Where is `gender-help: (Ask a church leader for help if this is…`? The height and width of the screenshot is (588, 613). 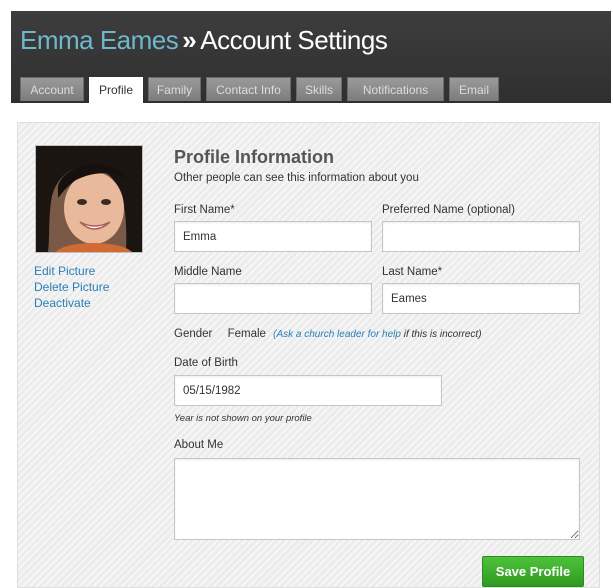
gender-help: (Ask a church leader for help if this is… is located at coordinates (377, 334).